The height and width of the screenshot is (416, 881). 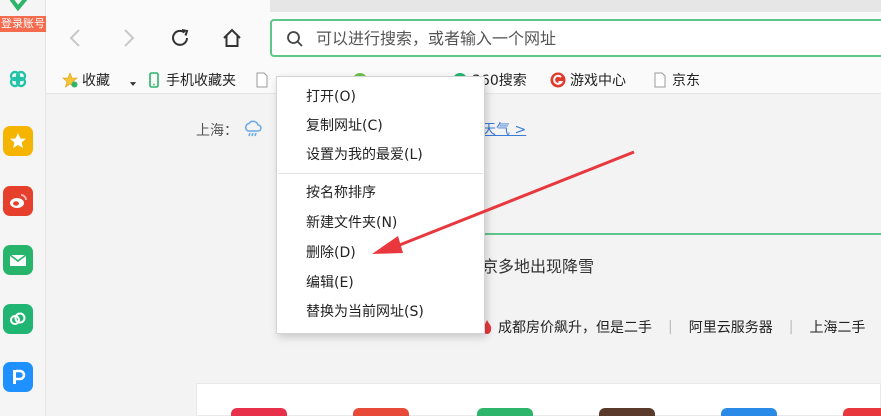 I want to click on menu-item-delete: 删除(D), so click(x=380, y=253).